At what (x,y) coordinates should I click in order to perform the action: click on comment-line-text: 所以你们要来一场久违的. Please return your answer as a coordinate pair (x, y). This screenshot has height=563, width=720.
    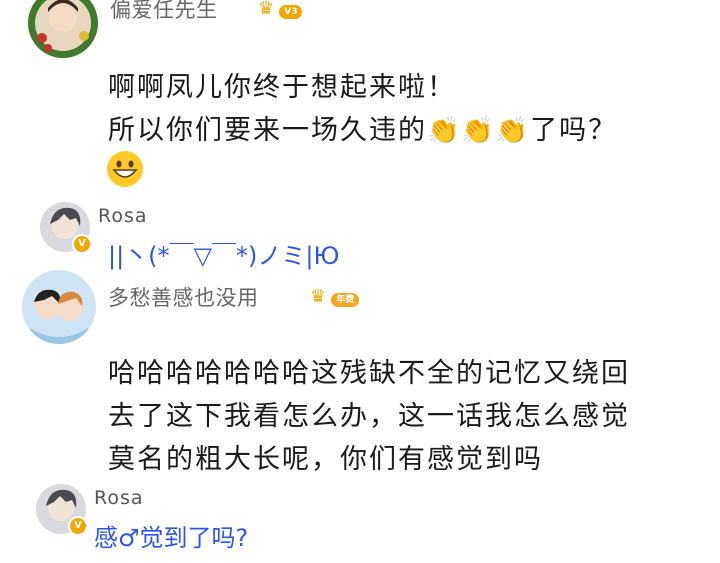
    Looking at the image, I should click on (267, 130).